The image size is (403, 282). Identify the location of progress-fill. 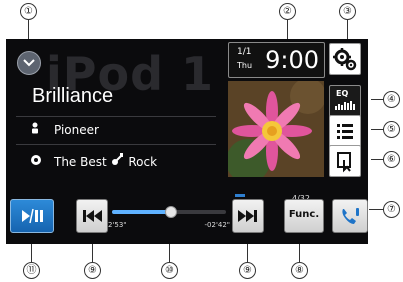
(142, 212).